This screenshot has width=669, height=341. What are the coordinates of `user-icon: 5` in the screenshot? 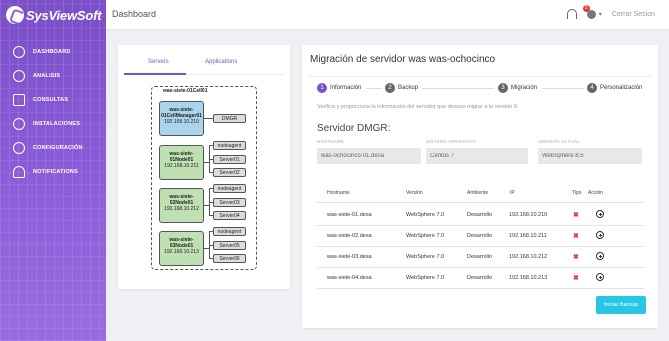 It's located at (589, 11).